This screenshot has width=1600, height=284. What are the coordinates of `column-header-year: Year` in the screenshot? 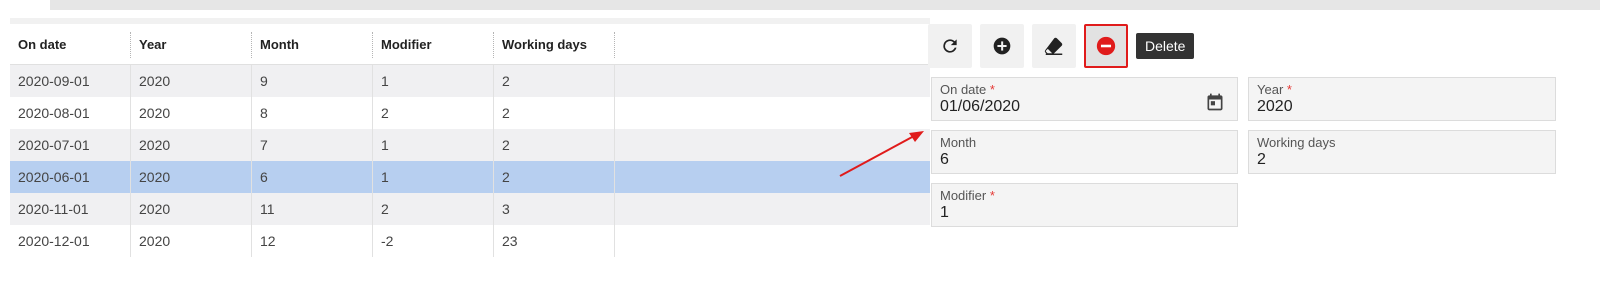 It's located at (191, 45).